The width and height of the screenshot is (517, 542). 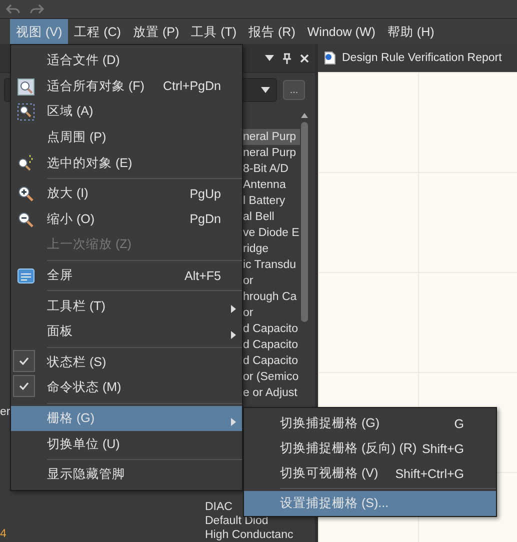 I want to click on zoom-in-icon, so click(x=26, y=193).